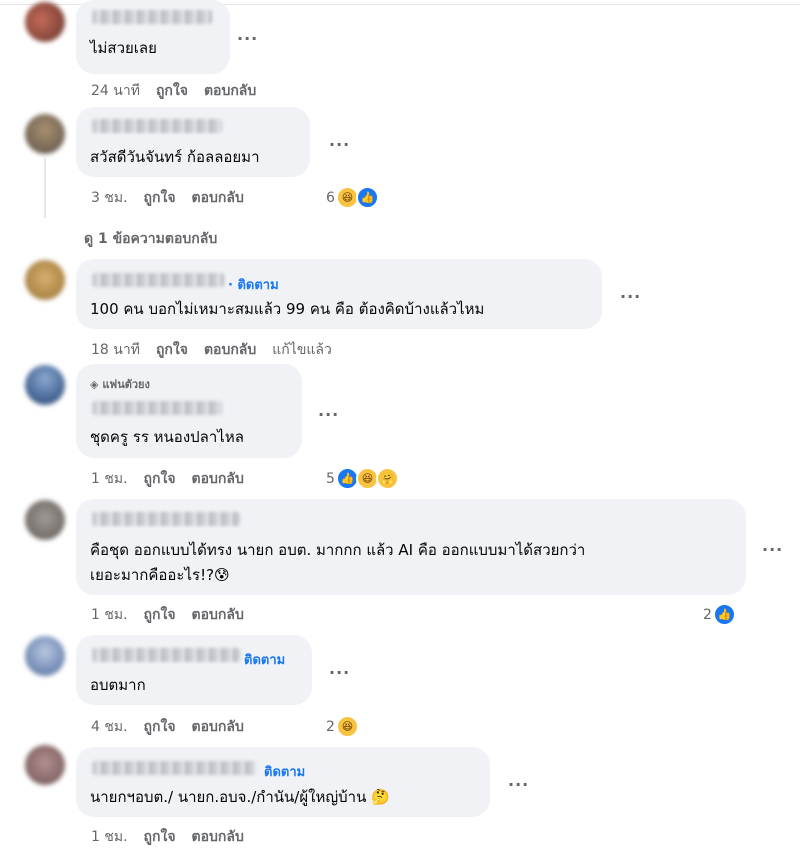 This screenshot has height=848, width=800. I want to click on comment-bubble: ติดตาม อบตมาก, so click(194, 670).